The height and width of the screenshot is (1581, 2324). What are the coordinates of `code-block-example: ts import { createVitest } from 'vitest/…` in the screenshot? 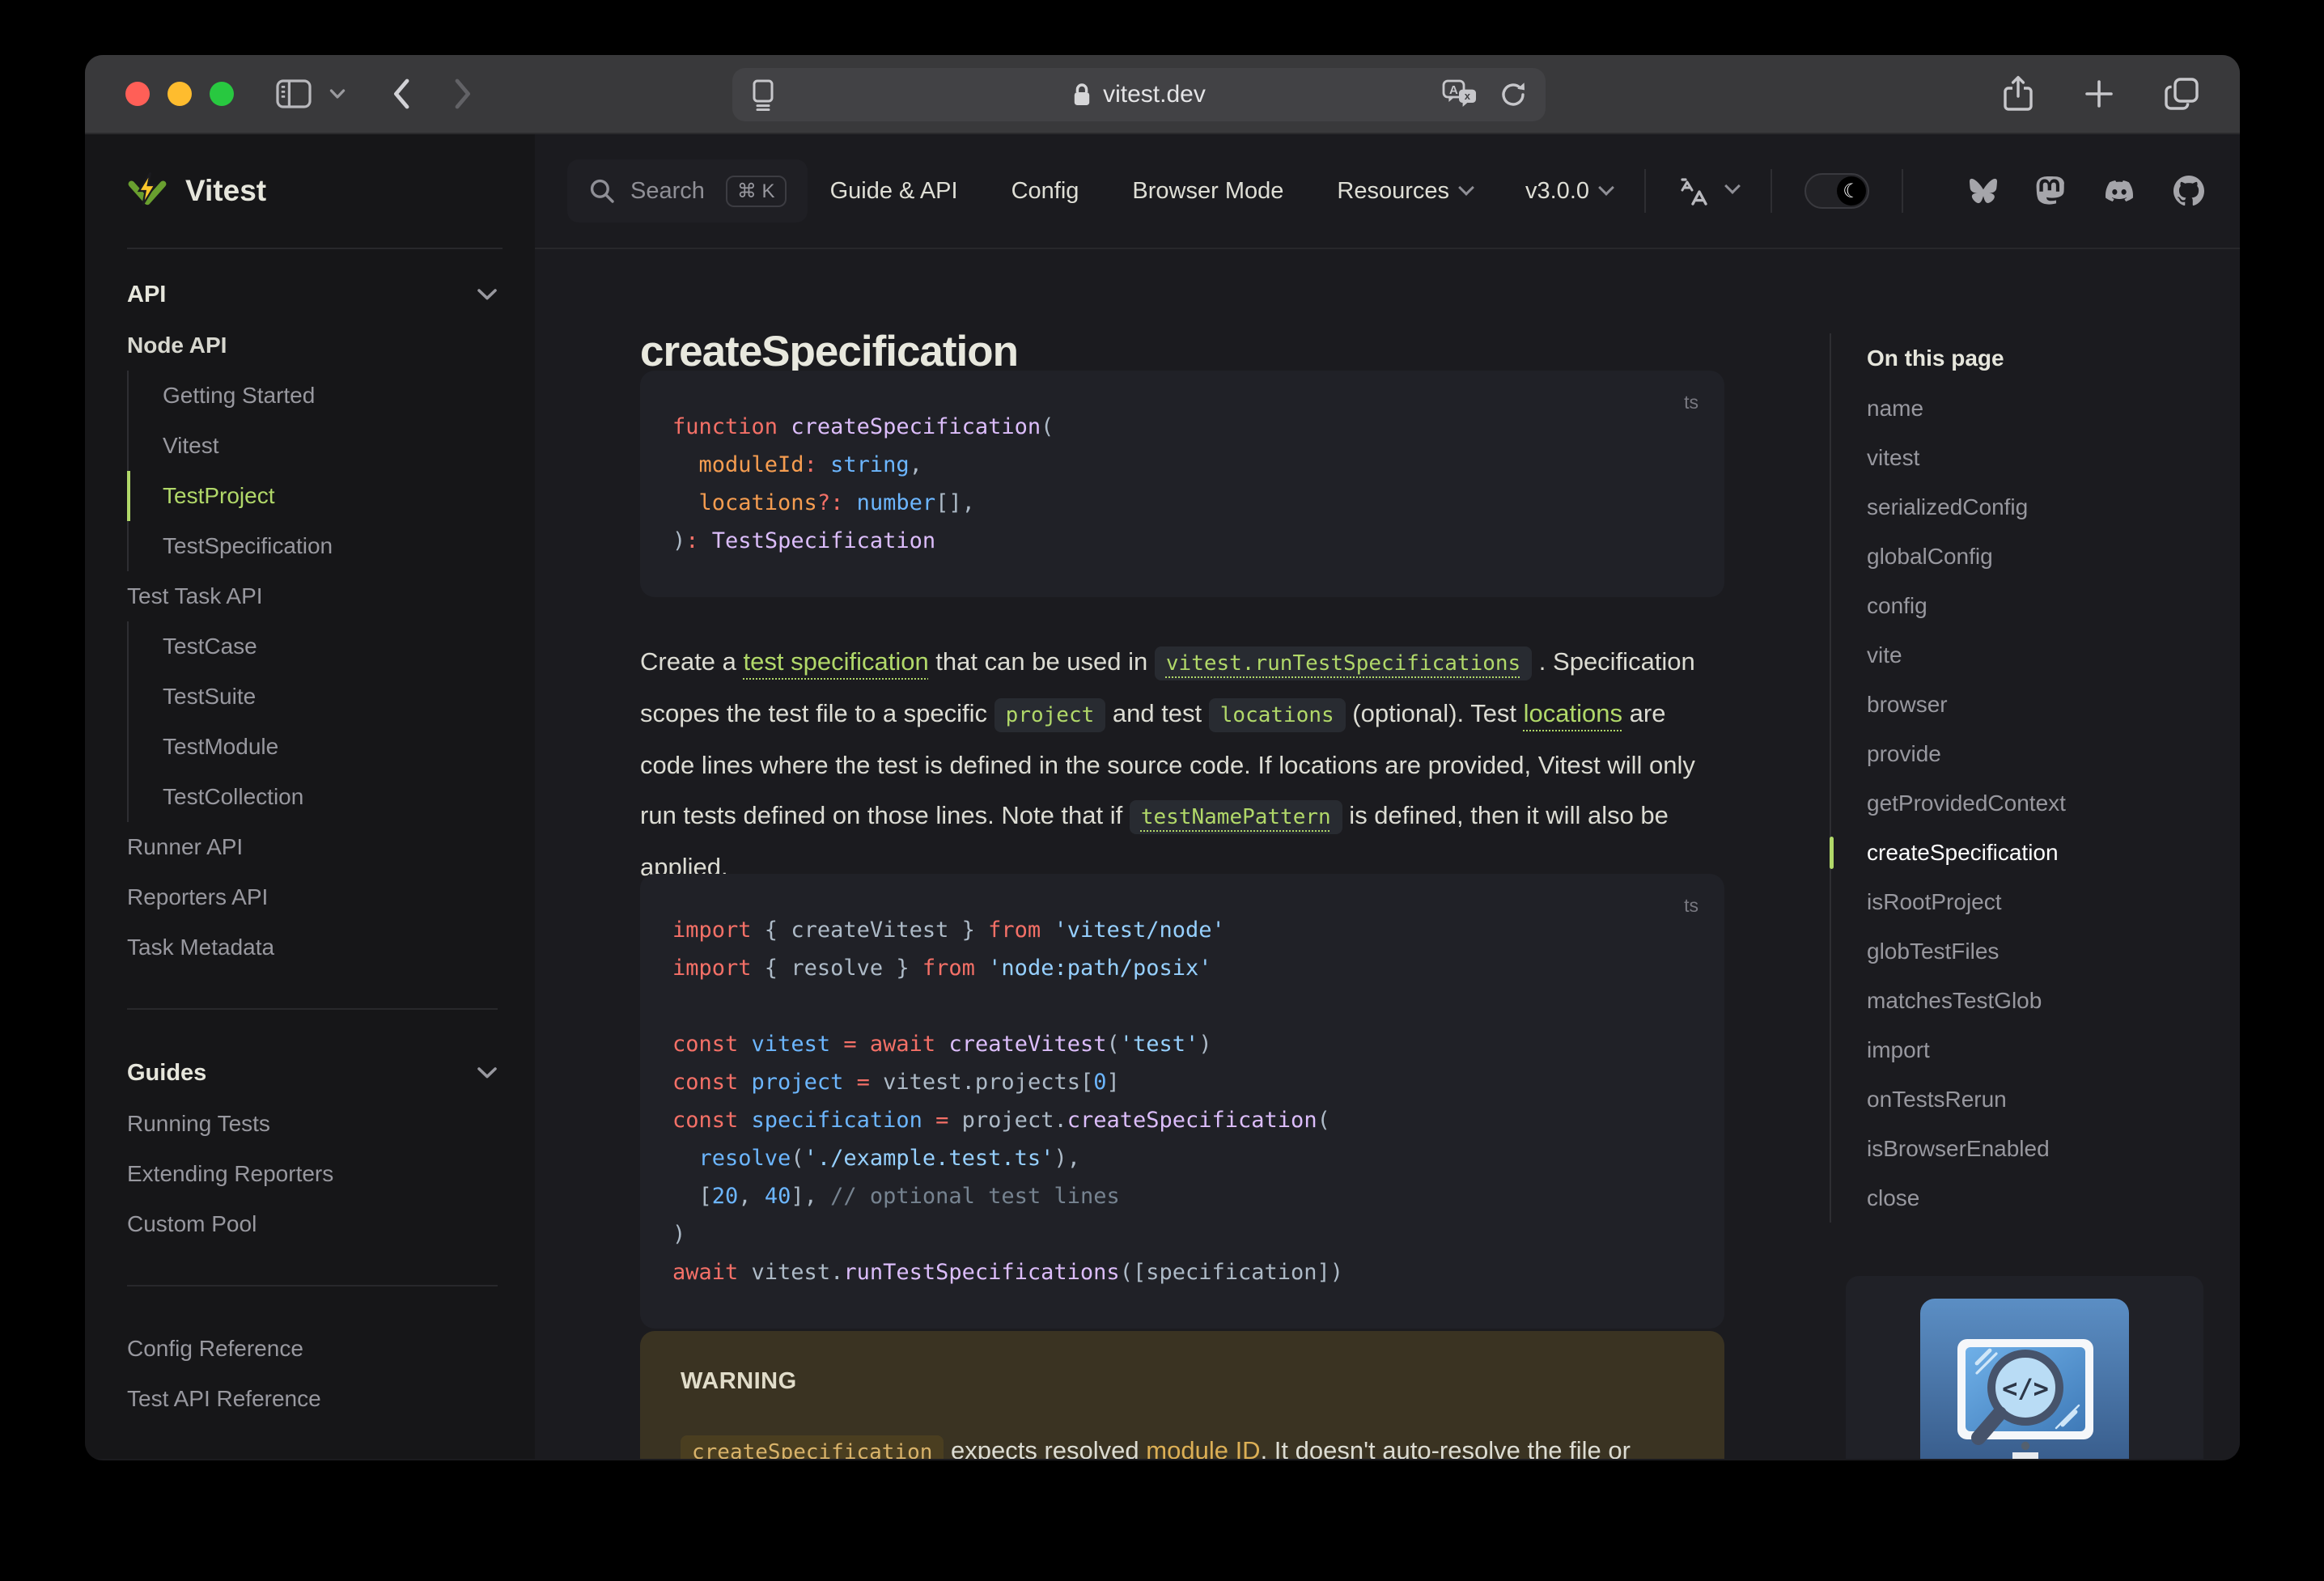 It's located at (1182, 1101).